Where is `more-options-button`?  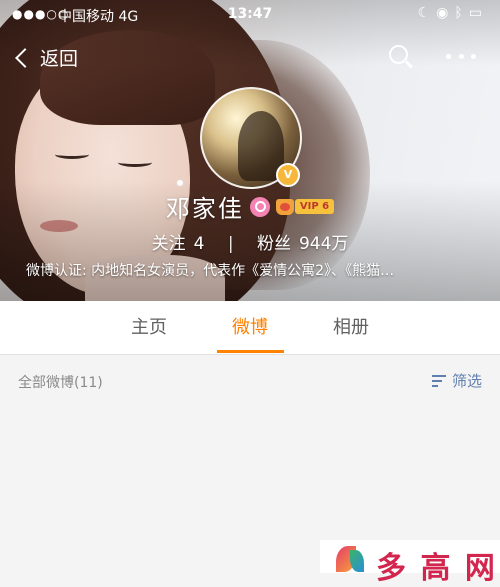
more-options-button is located at coordinates (461, 56).